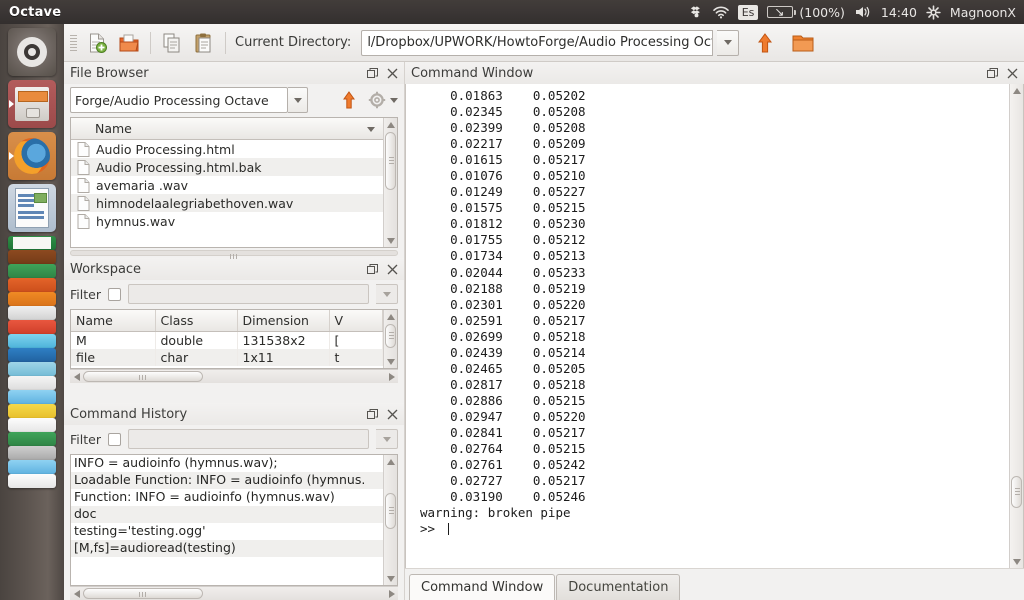 Image resolution: width=1024 pixels, height=600 pixels. I want to click on launcher-item-text-editor, so click(32, 341).